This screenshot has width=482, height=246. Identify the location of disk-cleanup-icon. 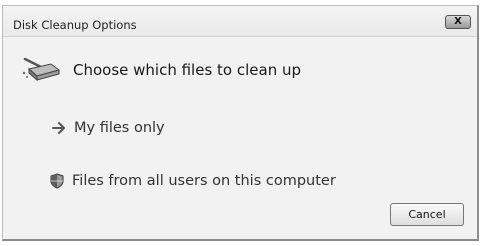
(41, 69).